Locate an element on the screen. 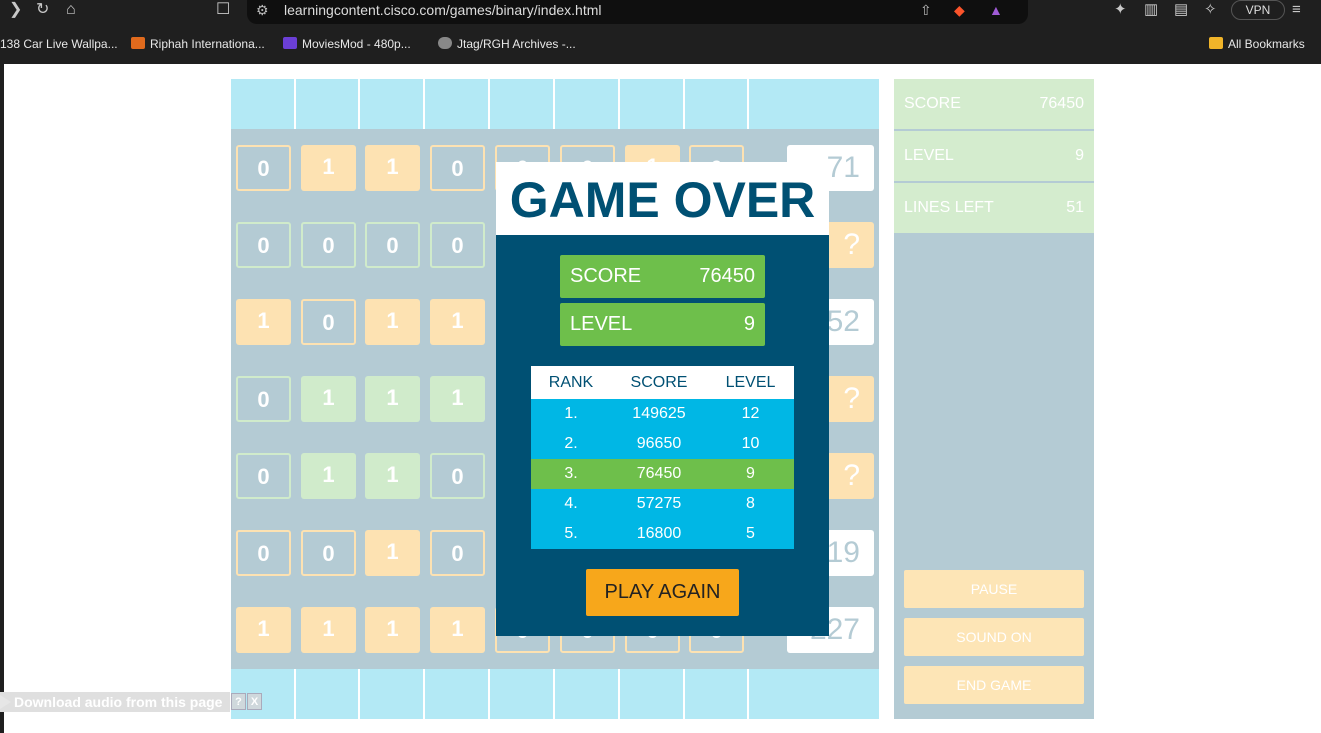 The height and width of the screenshot is (733, 1321). table-row: 4. 57275 8 is located at coordinates (662, 504).